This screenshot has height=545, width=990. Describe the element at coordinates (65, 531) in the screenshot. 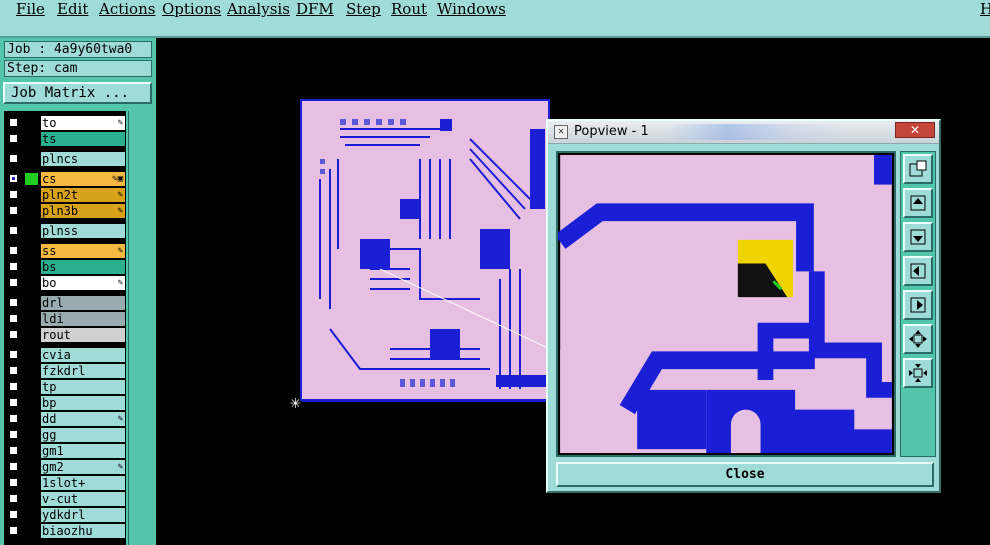

I see `layer-row: biaozhu` at that location.